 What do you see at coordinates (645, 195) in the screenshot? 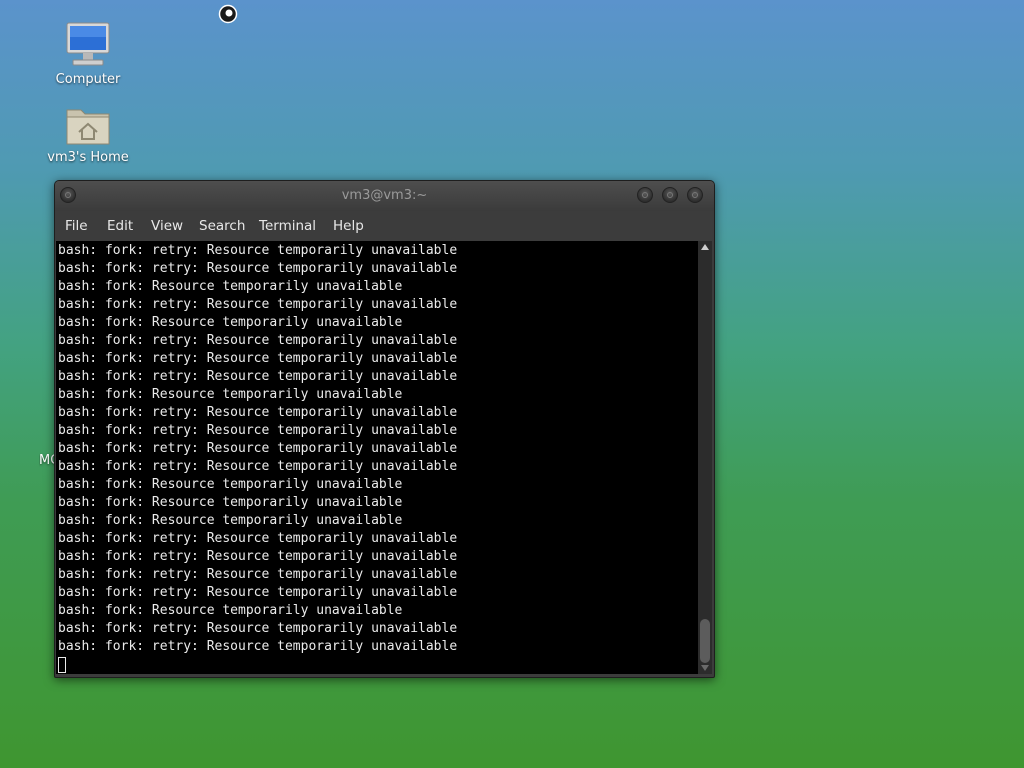
I see `minimize-button` at bounding box center [645, 195].